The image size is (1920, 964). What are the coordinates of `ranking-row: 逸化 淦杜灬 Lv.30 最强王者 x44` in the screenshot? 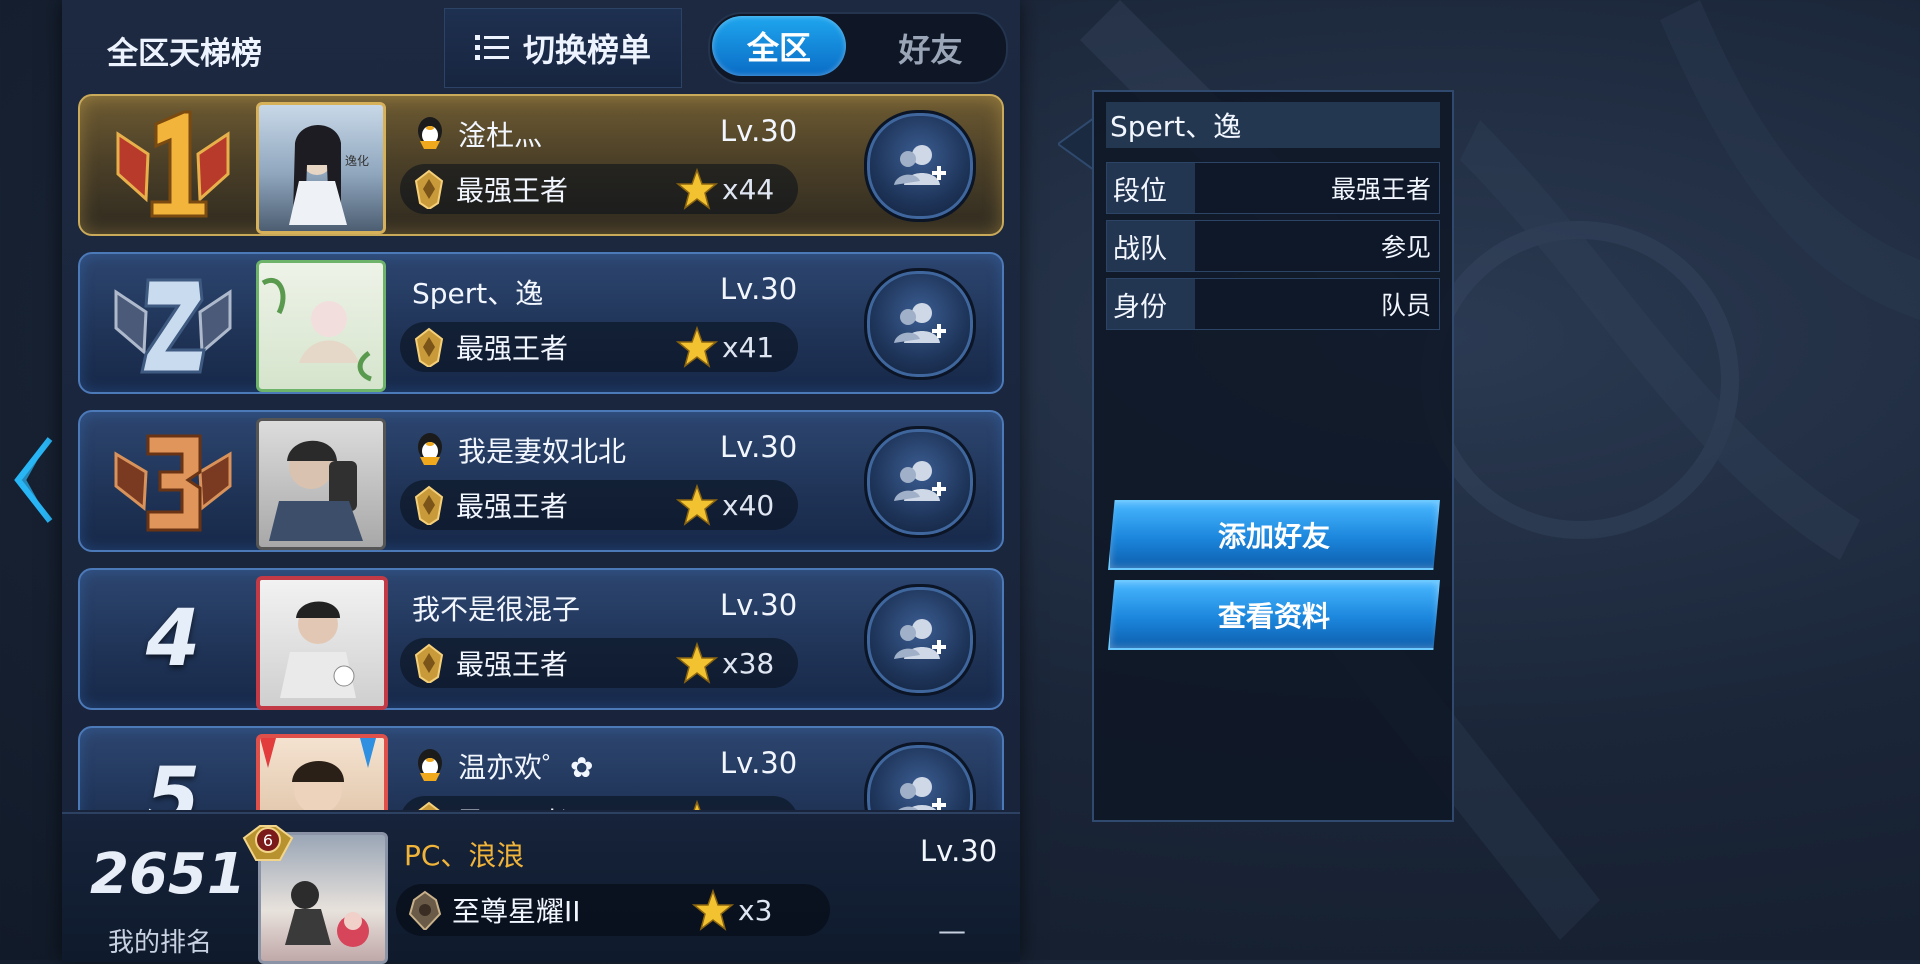 It's located at (541, 165).